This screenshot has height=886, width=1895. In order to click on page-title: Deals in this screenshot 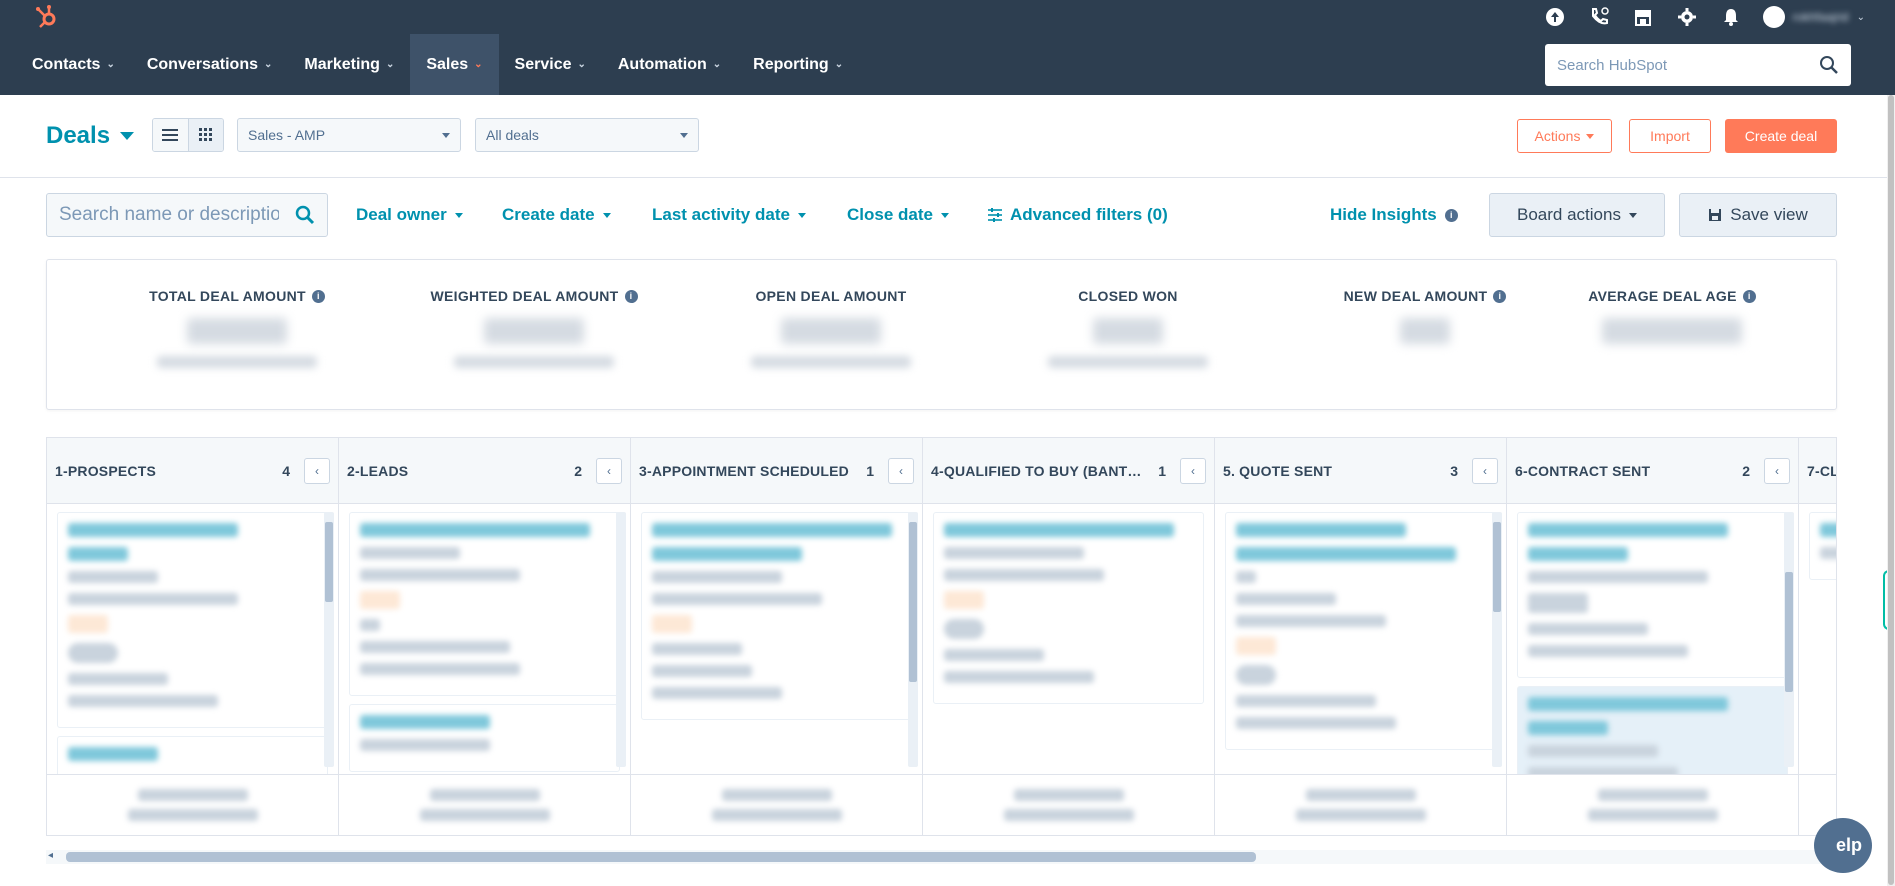, I will do `click(90, 136)`.